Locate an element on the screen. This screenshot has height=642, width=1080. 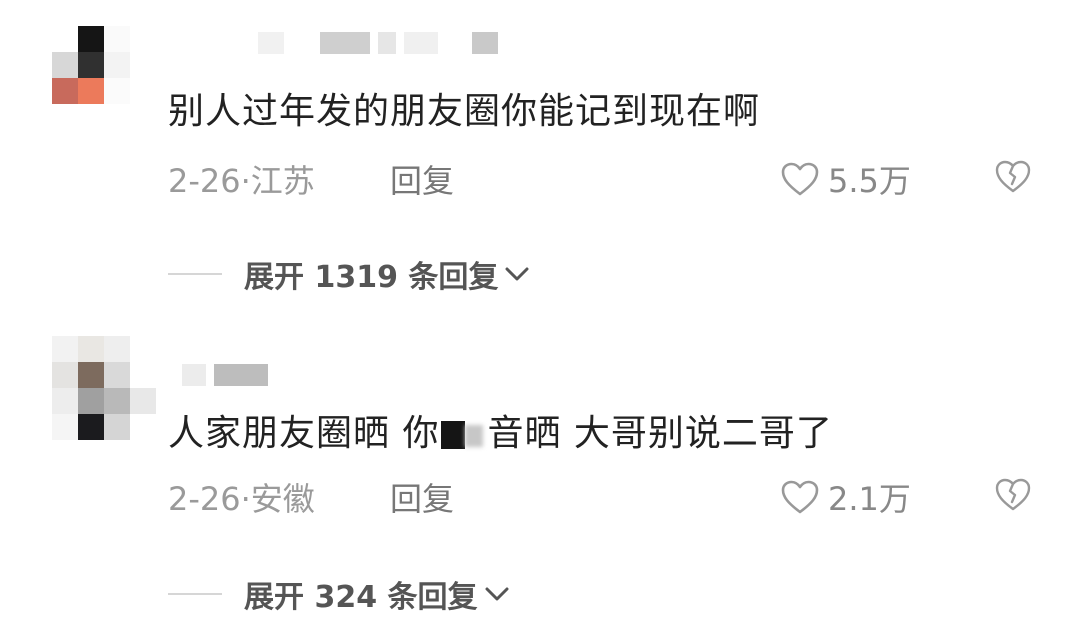
expand-replies-label: 展开 1319 条回复 is located at coordinates (371, 277).